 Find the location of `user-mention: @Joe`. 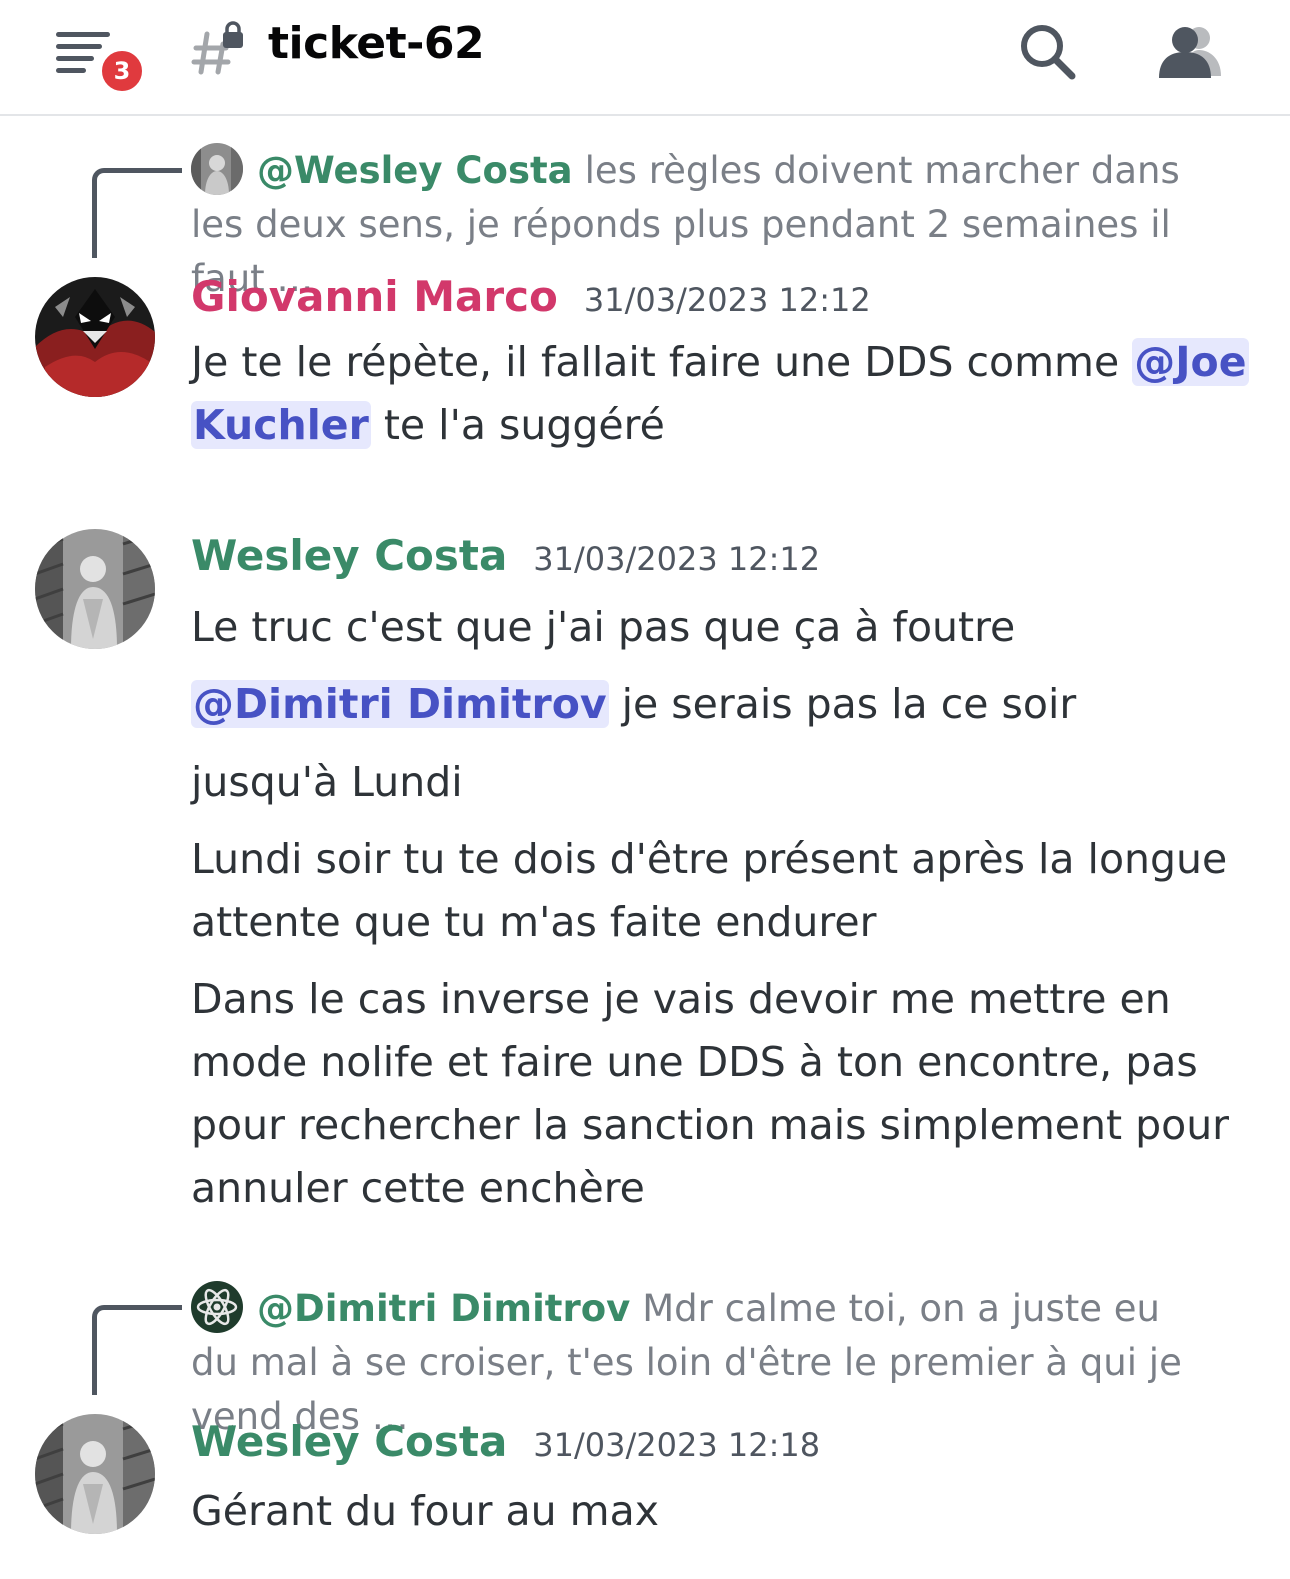

user-mention: @Joe is located at coordinates (1190, 362).